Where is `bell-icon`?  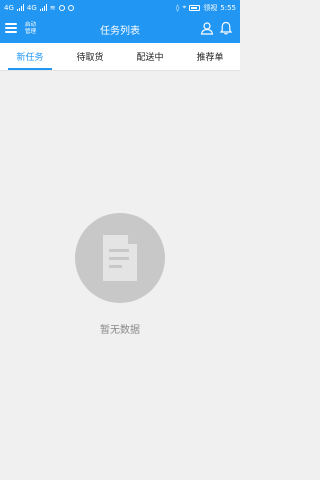
bell-icon is located at coordinates (226, 28).